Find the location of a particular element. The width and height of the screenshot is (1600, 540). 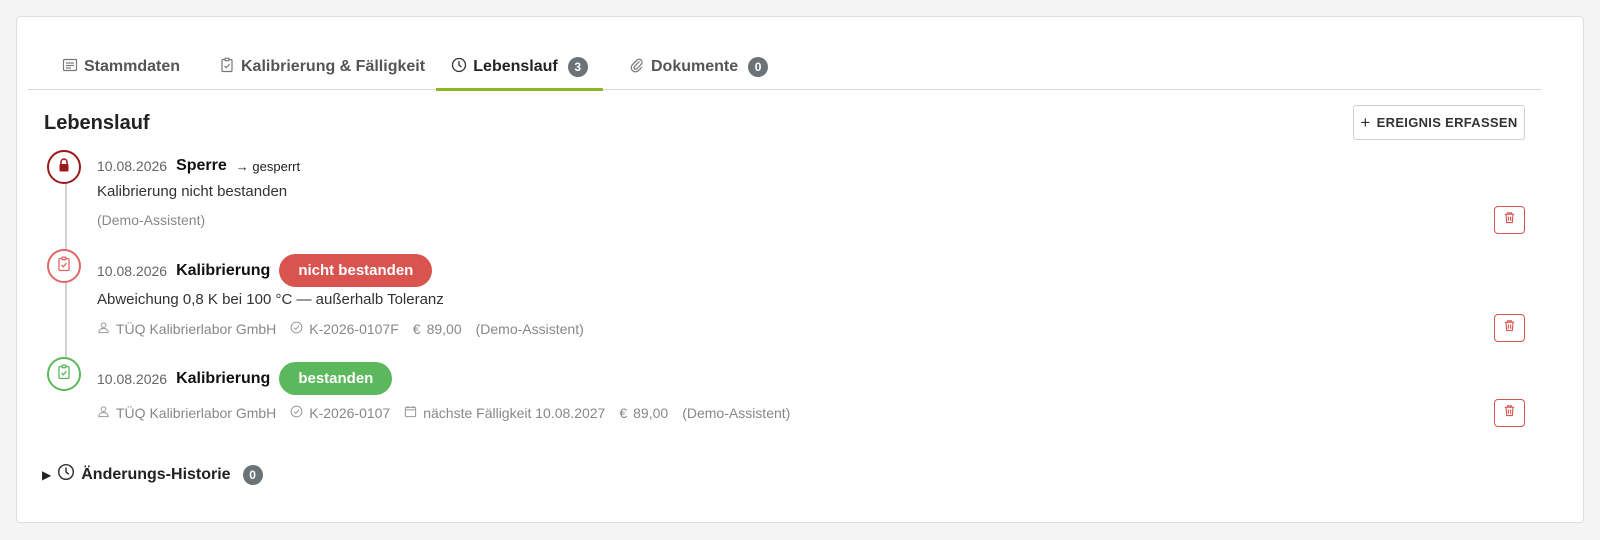

certificate-item: K-2026-0107 is located at coordinates (340, 413).